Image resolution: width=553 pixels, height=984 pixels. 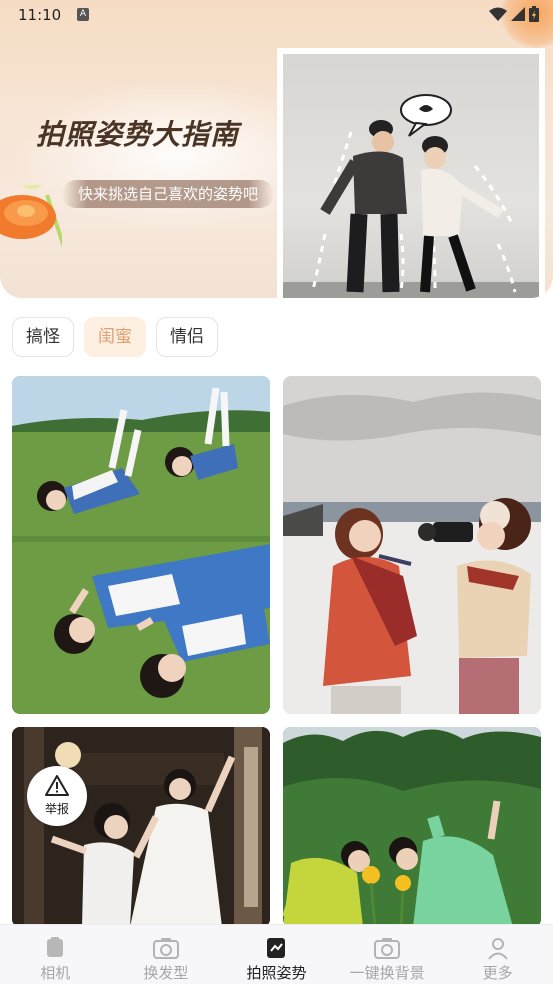 I want to click on nav-item-hairstyle: 换发型, so click(x=166, y=954).